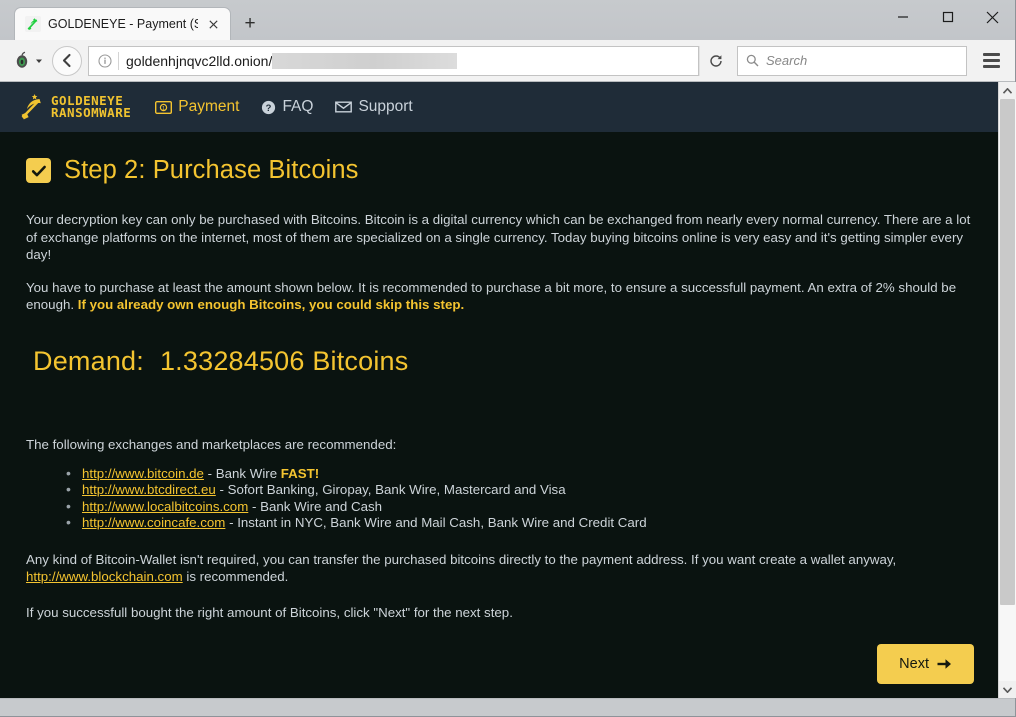 This screenshot has height=717, width=1016. What do you see at coordinates (902, 17) in the screenshot?
I see `minimize-button` at bounding box center [902, 17].